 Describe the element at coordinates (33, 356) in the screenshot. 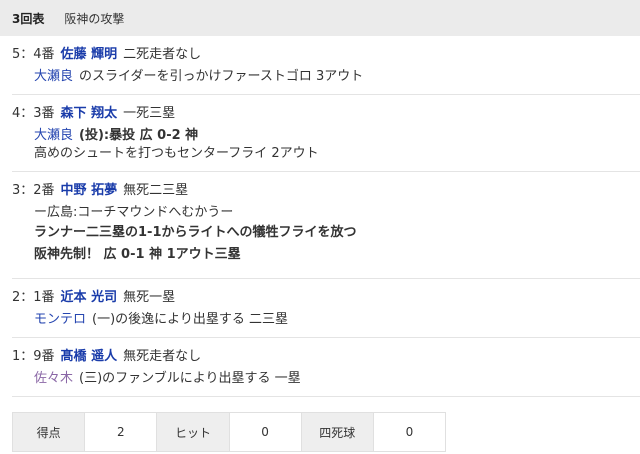

I see `batter-order: 1：9番` at that location.